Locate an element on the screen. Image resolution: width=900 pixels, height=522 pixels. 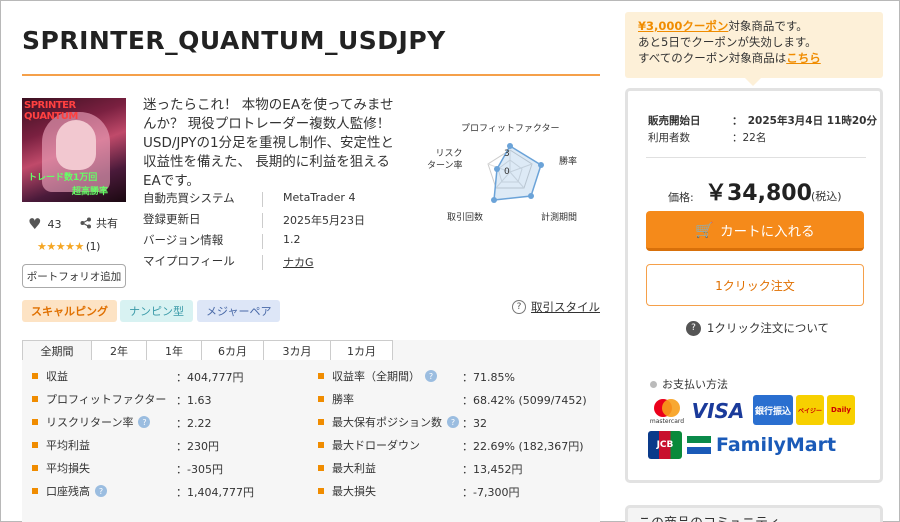
like-count: 43 is located at coordinates (54, 224).